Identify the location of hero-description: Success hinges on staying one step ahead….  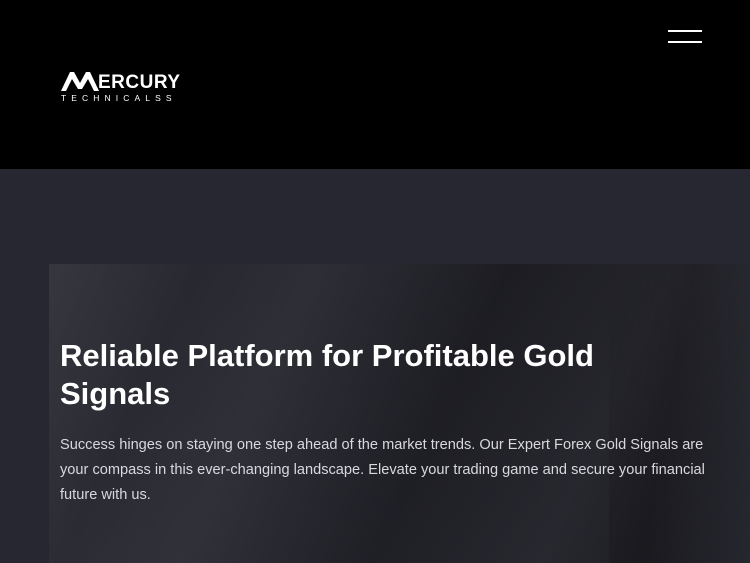
(382, 470).